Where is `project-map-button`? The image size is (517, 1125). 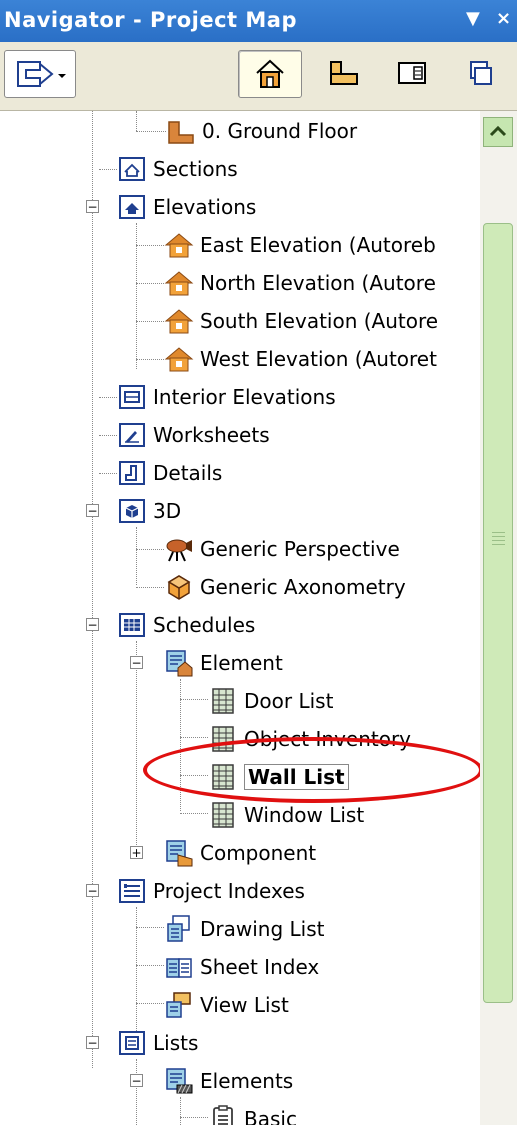 project-map-button is located at coordinates (270, 74).